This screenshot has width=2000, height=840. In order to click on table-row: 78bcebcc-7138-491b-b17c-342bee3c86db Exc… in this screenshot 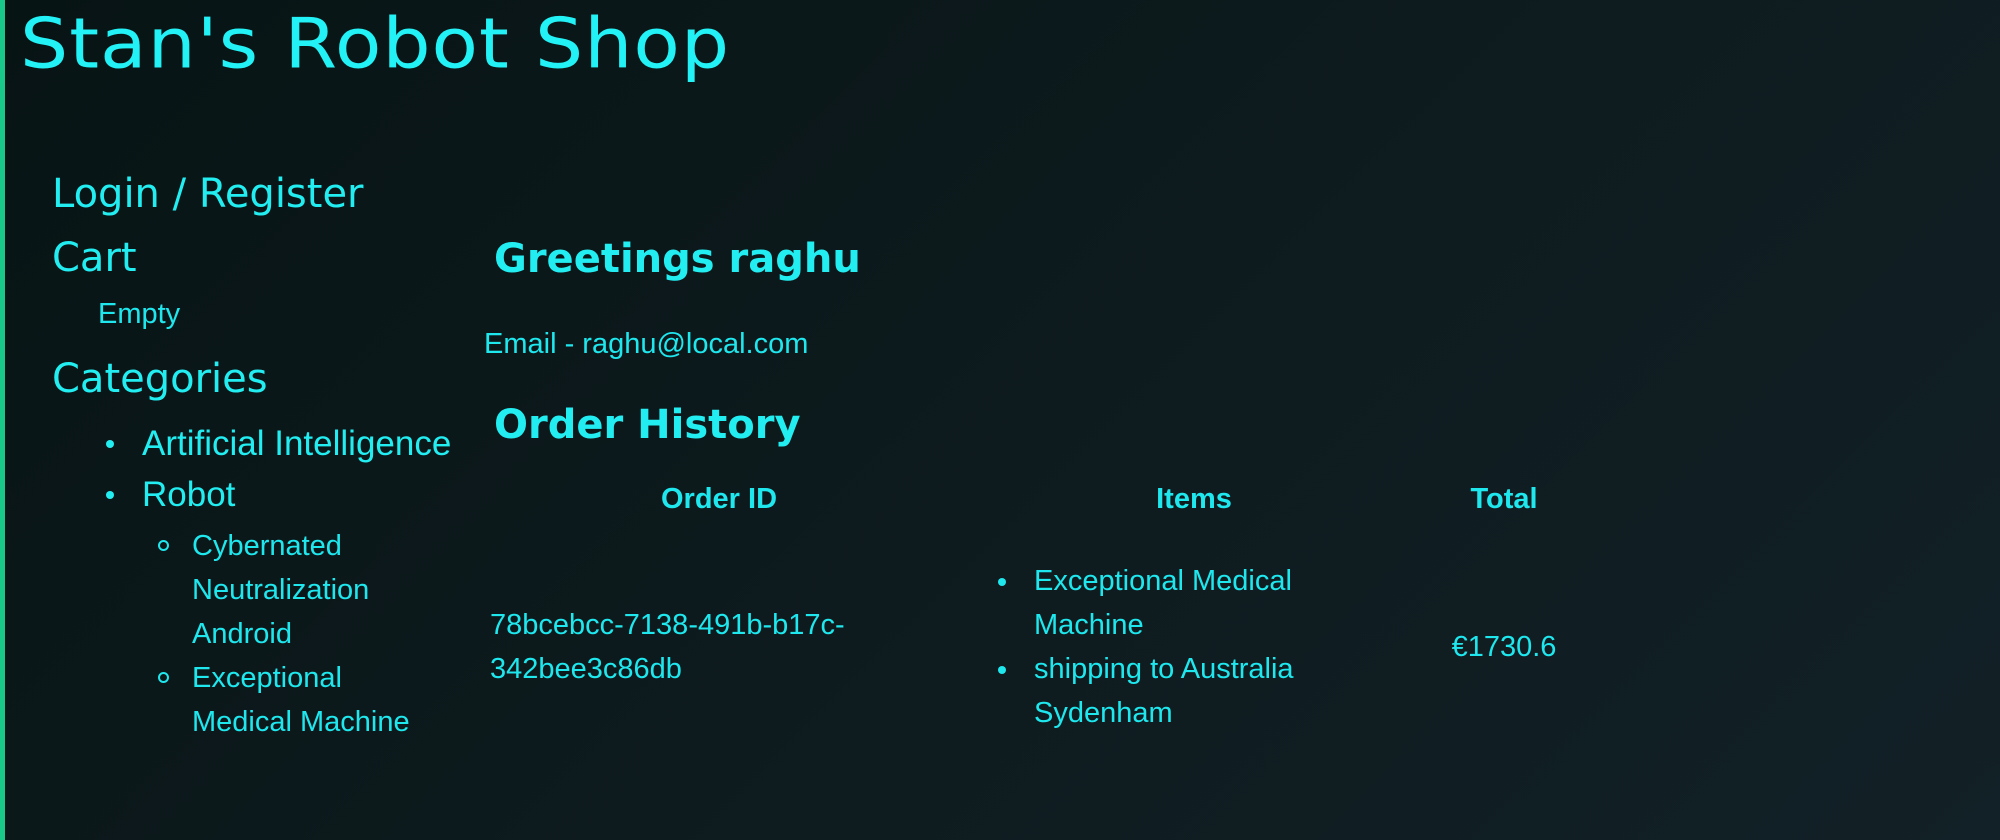, I will do `click(1029, 630)`.